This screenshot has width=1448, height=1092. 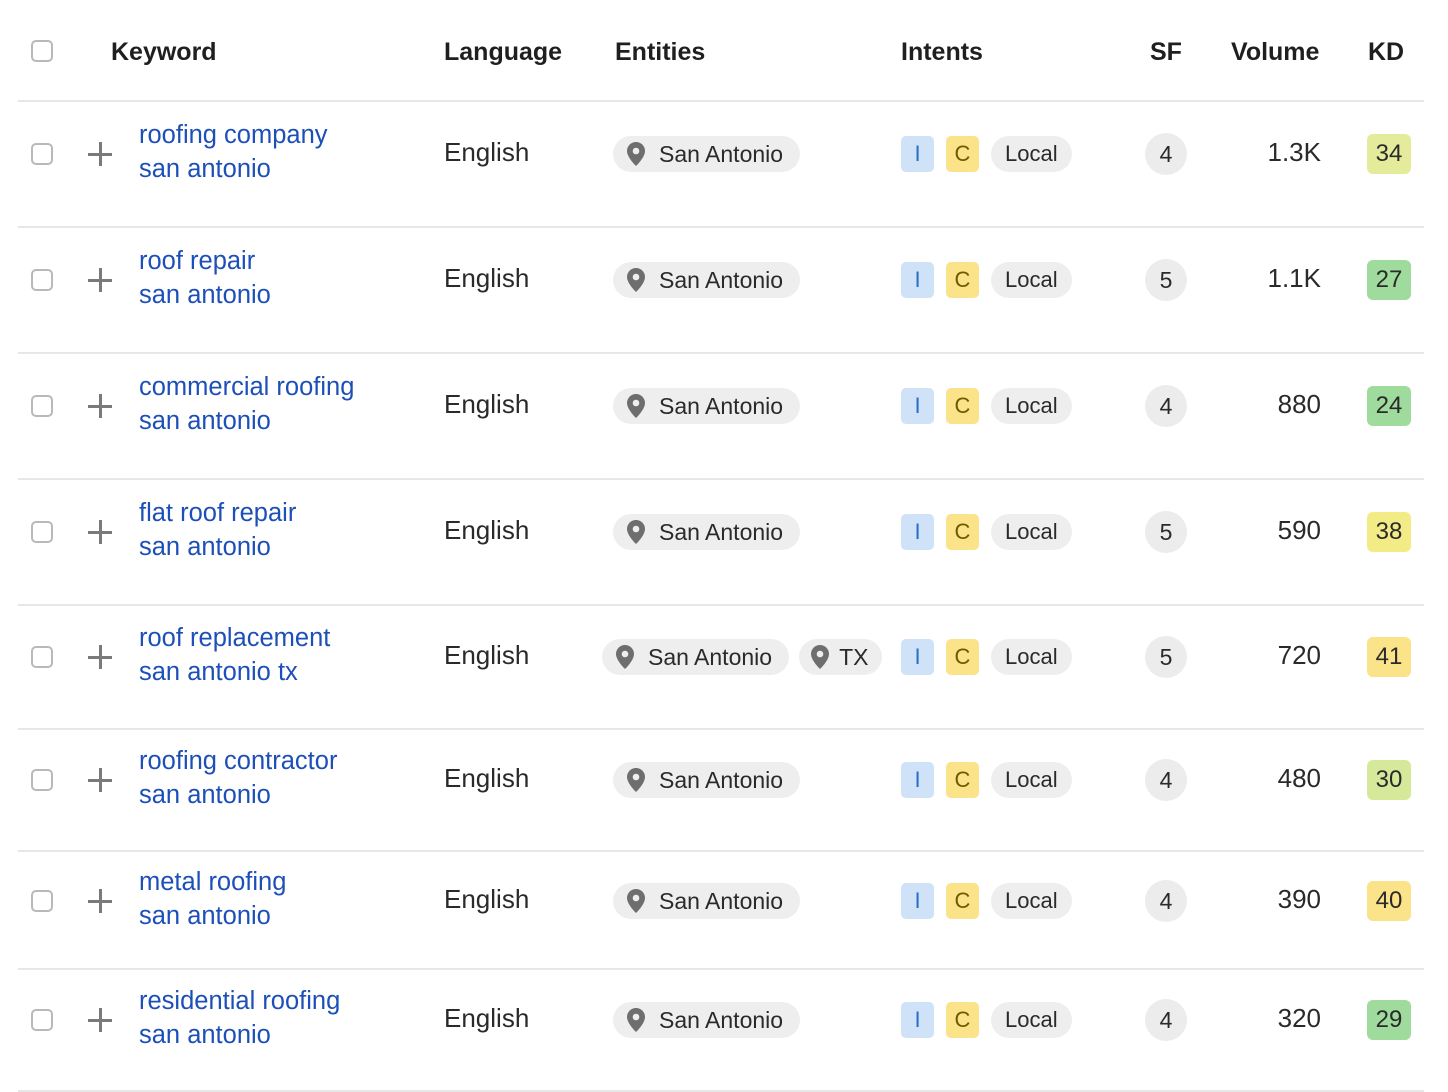 I want to click on kd-badge: 34, so click(x=1389, y=154).